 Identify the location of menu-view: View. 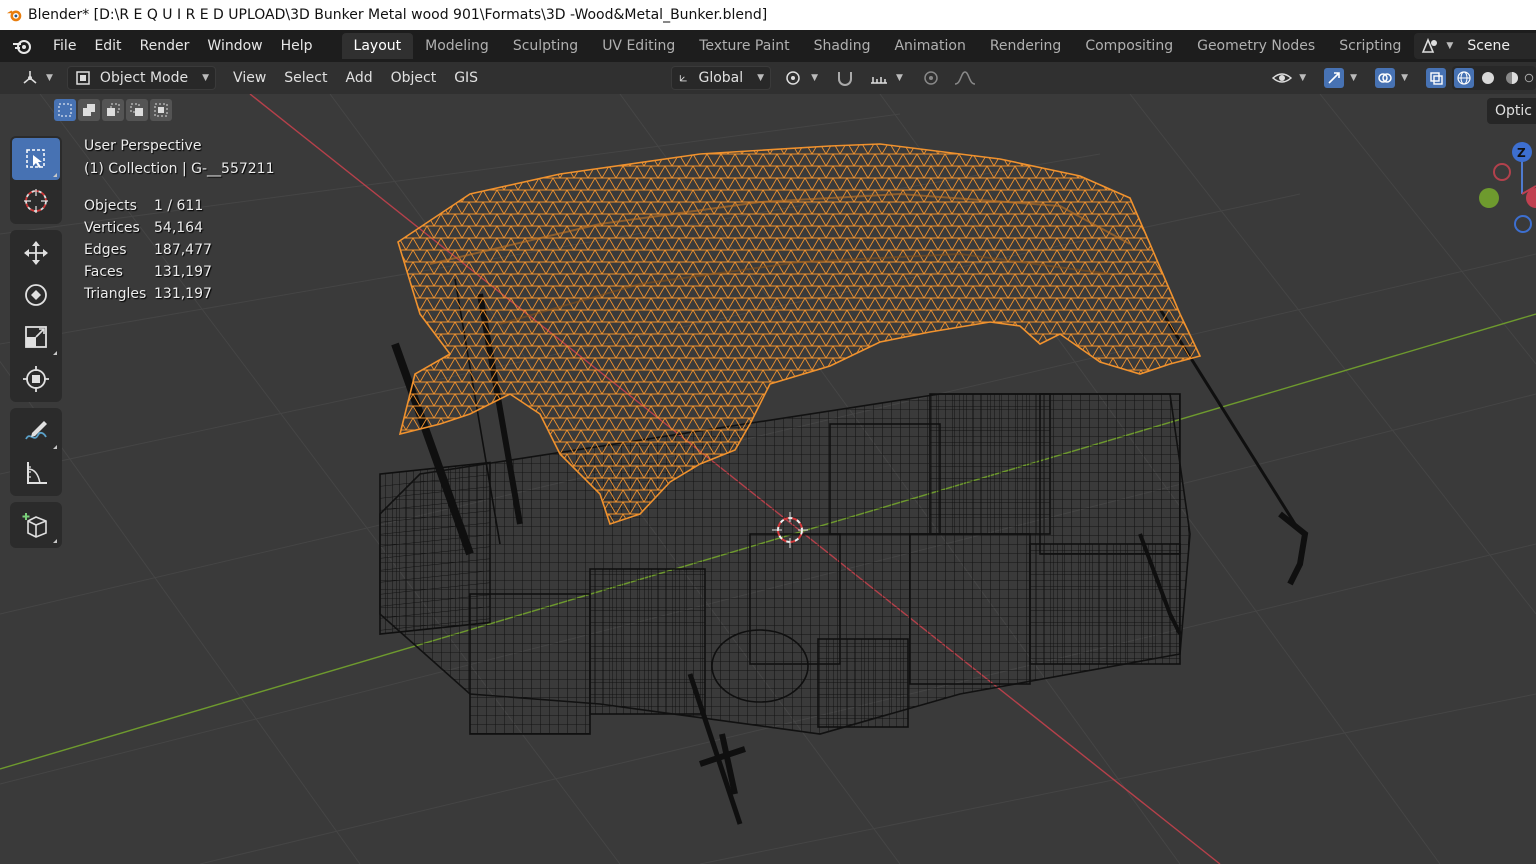
(249, 78).